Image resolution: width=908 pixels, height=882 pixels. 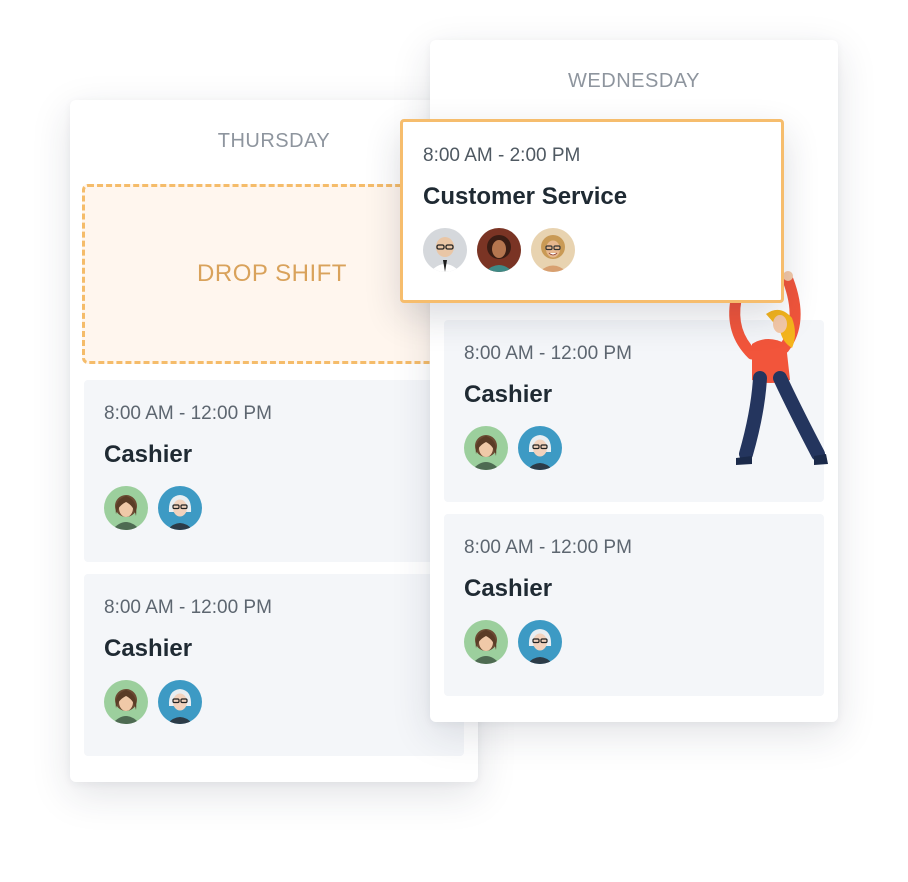 What do you see at coordinates (592, 211) in the screenshot?
I see `dragged-shift-card: 8:00 AM - 2:00 PM Customer Service` at bounding box center [592, 211].